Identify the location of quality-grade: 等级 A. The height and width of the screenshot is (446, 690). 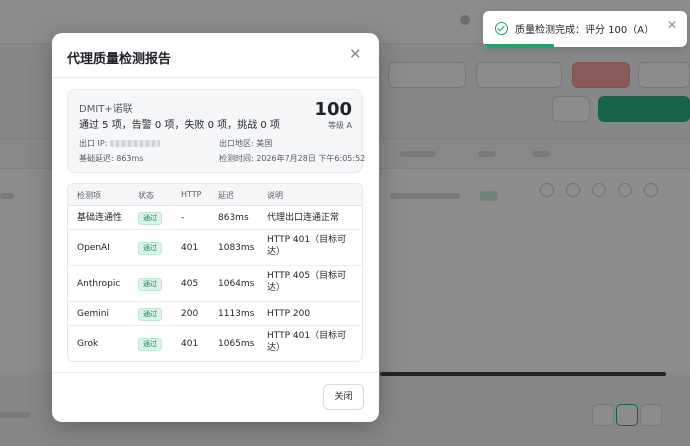
(339, 125).